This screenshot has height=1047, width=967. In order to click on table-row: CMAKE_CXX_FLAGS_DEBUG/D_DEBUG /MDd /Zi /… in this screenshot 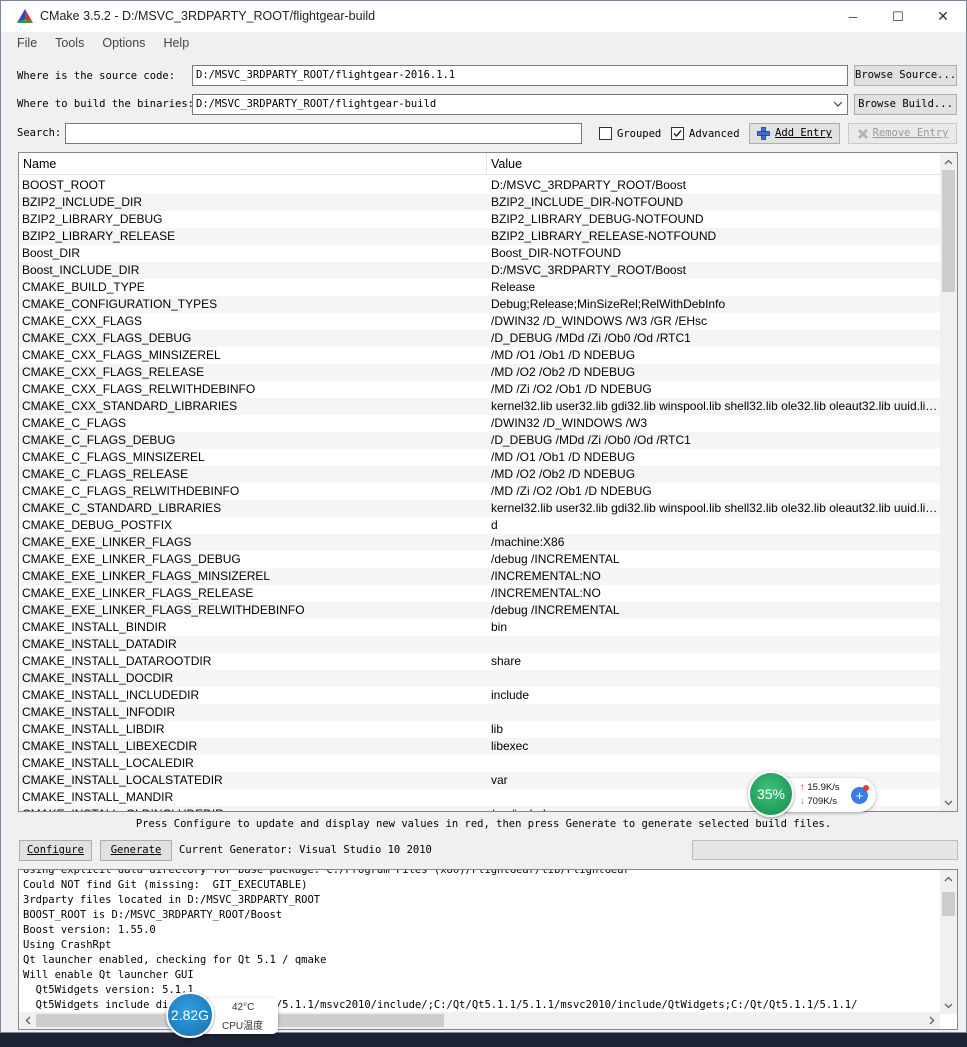, I will do `click(479, 338)`.